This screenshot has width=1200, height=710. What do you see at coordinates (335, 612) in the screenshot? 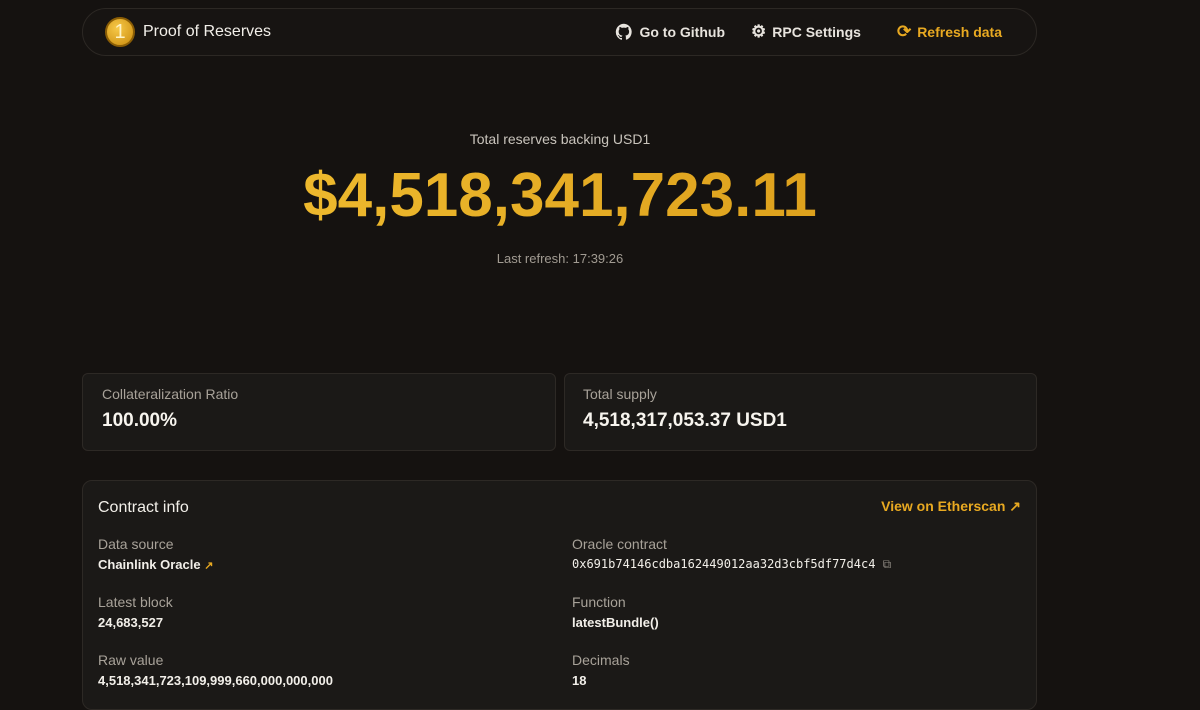
I see `field-latest-block: Latest block 24,683,527` at bounding box center [335, 612].